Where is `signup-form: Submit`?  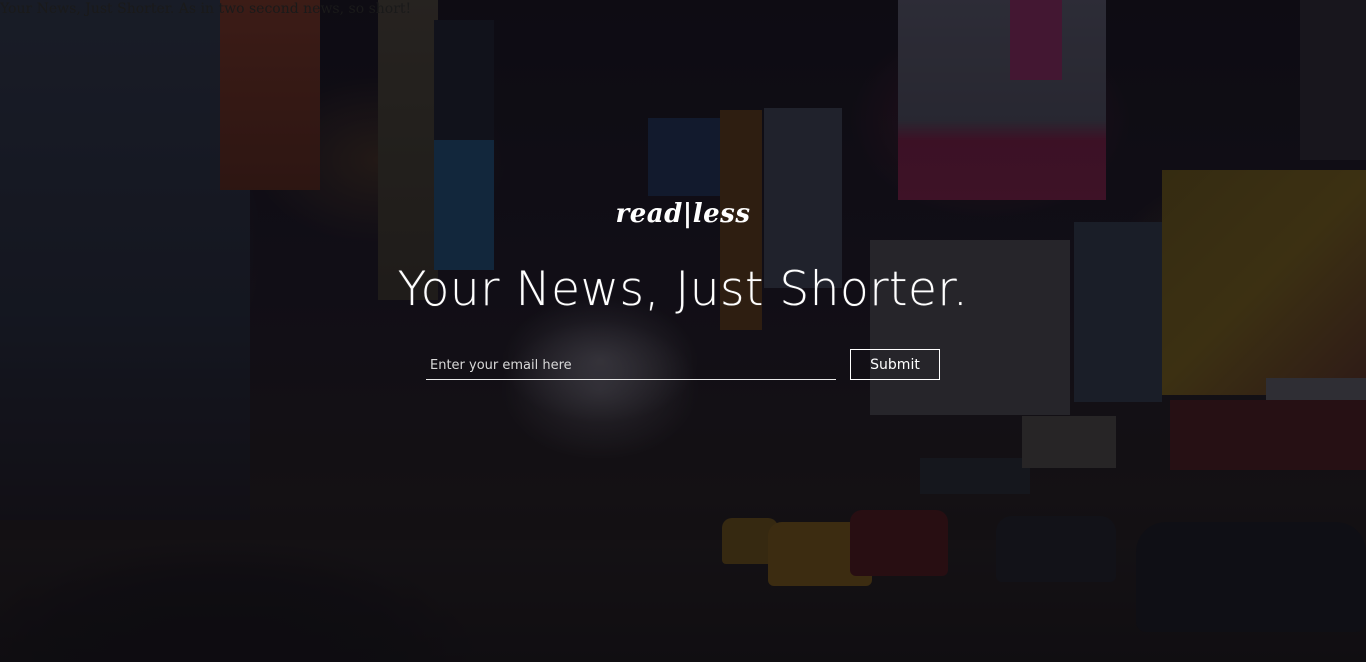 signup-form: Submit is located at coordinates (684, 366).